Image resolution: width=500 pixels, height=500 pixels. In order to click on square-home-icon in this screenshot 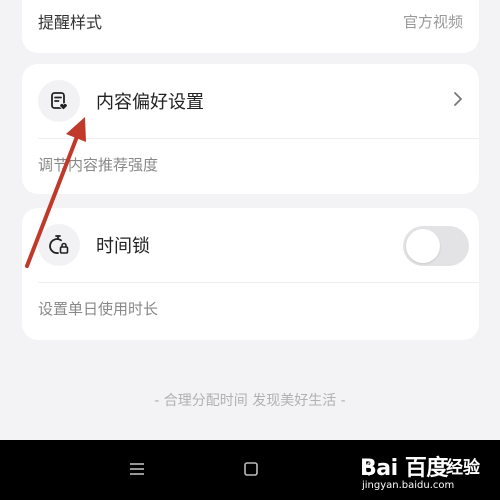, I will do `click(251, 469)`.